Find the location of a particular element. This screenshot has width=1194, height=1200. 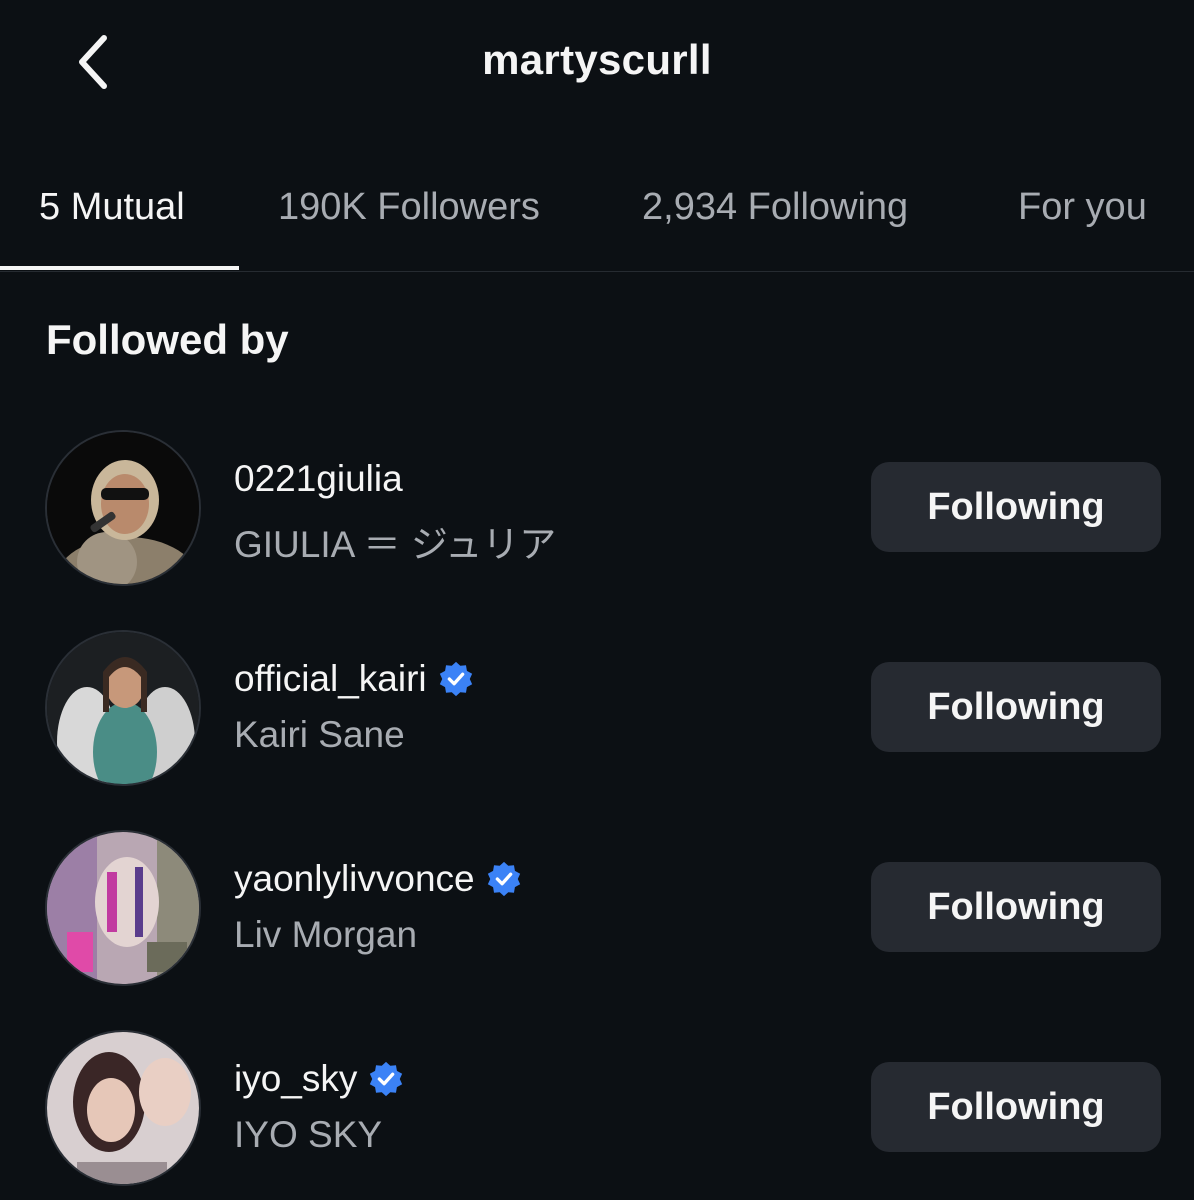

username: yaonlylivvonce is located at coordinates (378, 879).